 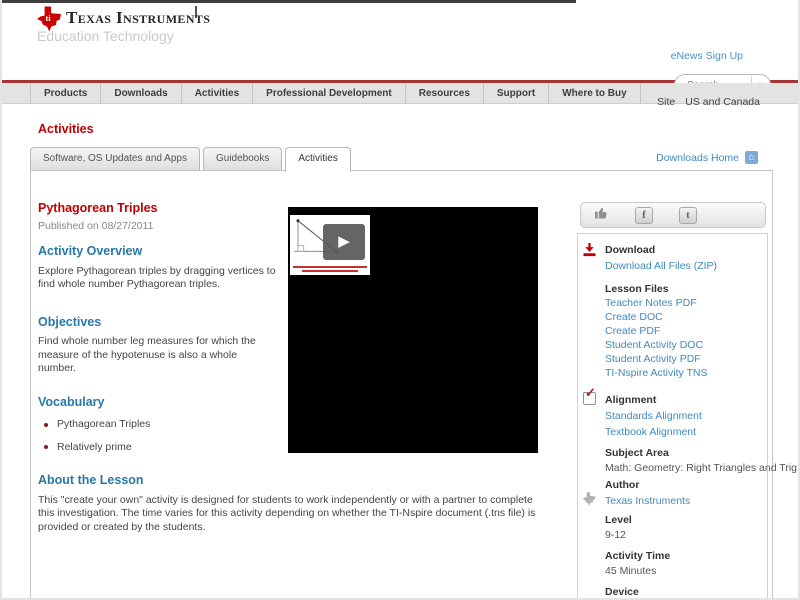 What do you see at coordinates (684, 317) in the screenshot?
I see `lesson-file-link: Create DOC` at bounding box center [684, 317].